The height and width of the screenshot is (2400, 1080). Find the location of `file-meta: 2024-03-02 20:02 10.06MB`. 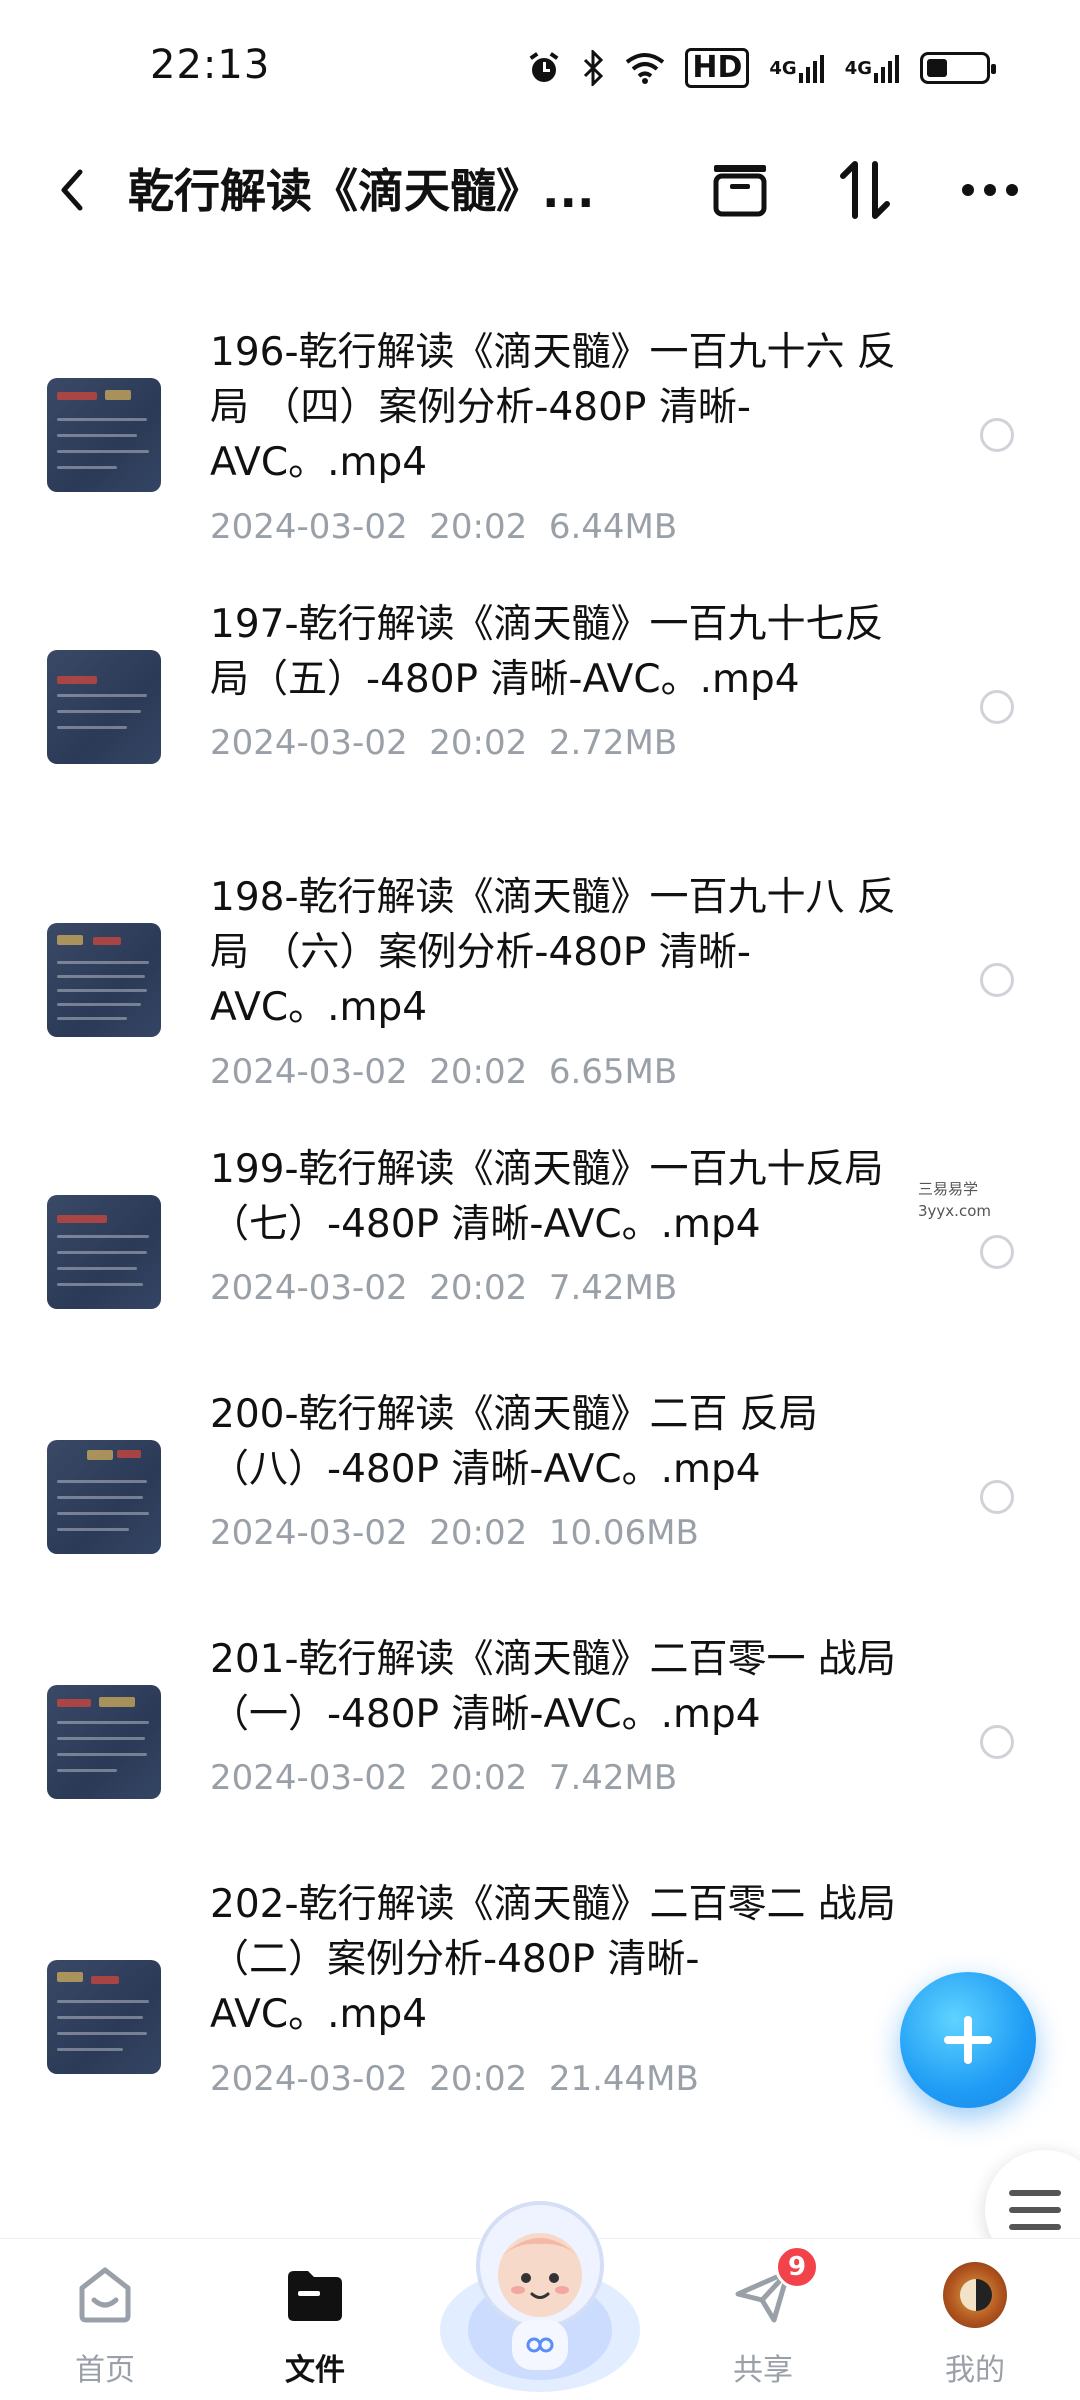

file-meta: 2024-03-02 20:02 10.06MB is located at coordinates (454, 1533).